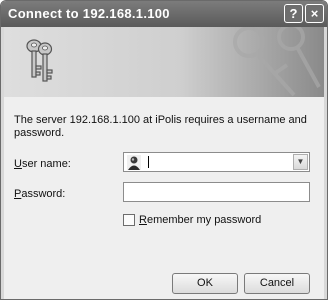 This screenshot has width=328, height=300. Describe the element at coordinates (293, 13) in the screenshot. I see `help-button: ?` at that location.